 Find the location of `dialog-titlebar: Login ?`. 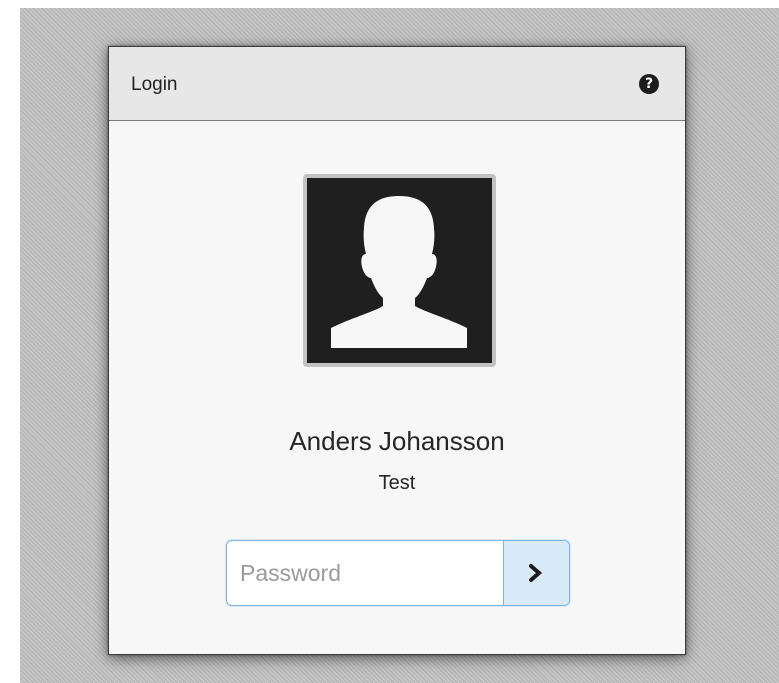

dialog-titlebar: Login ? is located at coordinates (397, 84).